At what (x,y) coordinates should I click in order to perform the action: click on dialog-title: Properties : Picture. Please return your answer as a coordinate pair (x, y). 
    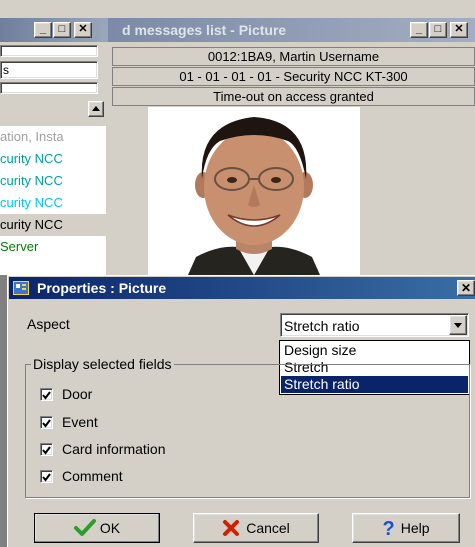
    Looking at the image, I should click on (242, 288).